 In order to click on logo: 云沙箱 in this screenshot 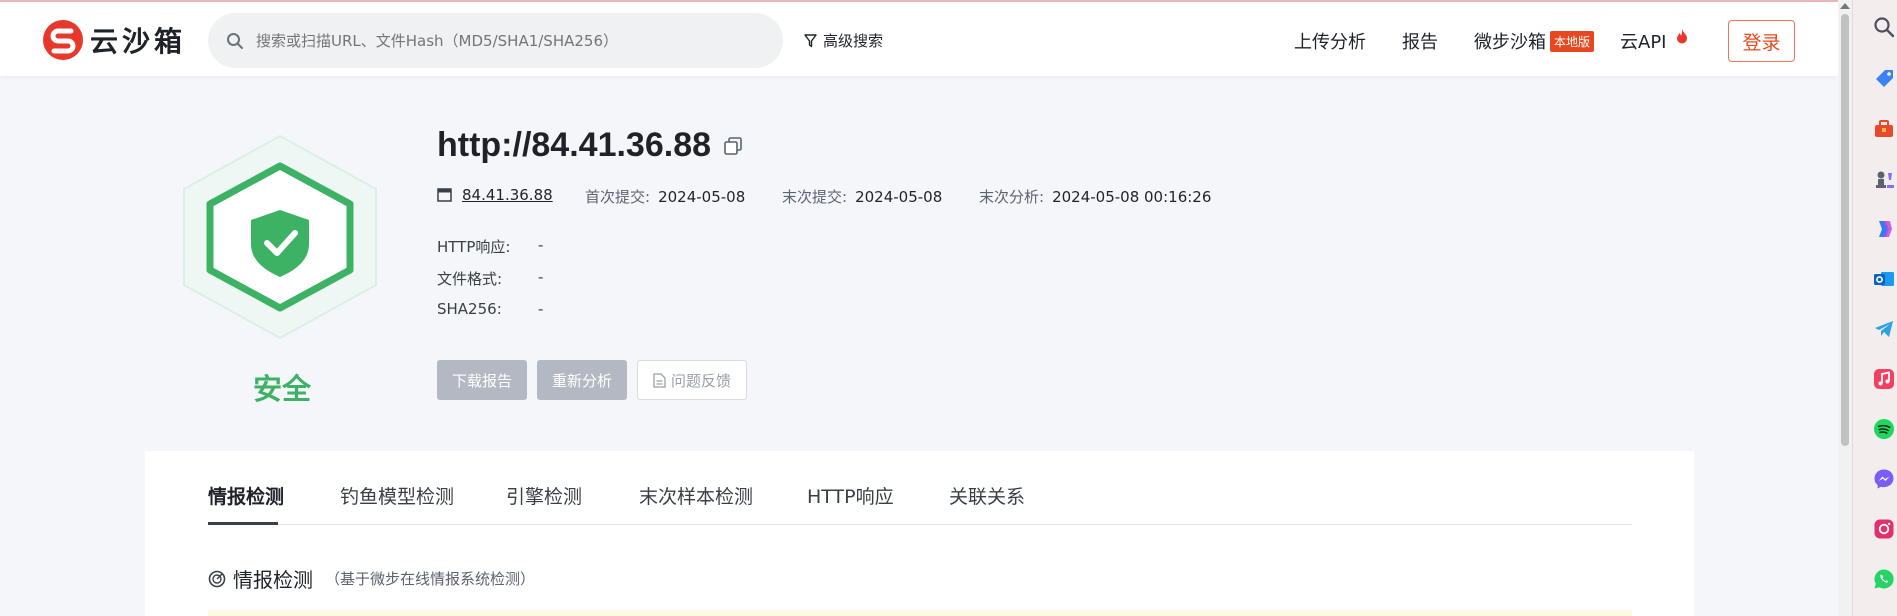, I will do `click(114, 40)`.